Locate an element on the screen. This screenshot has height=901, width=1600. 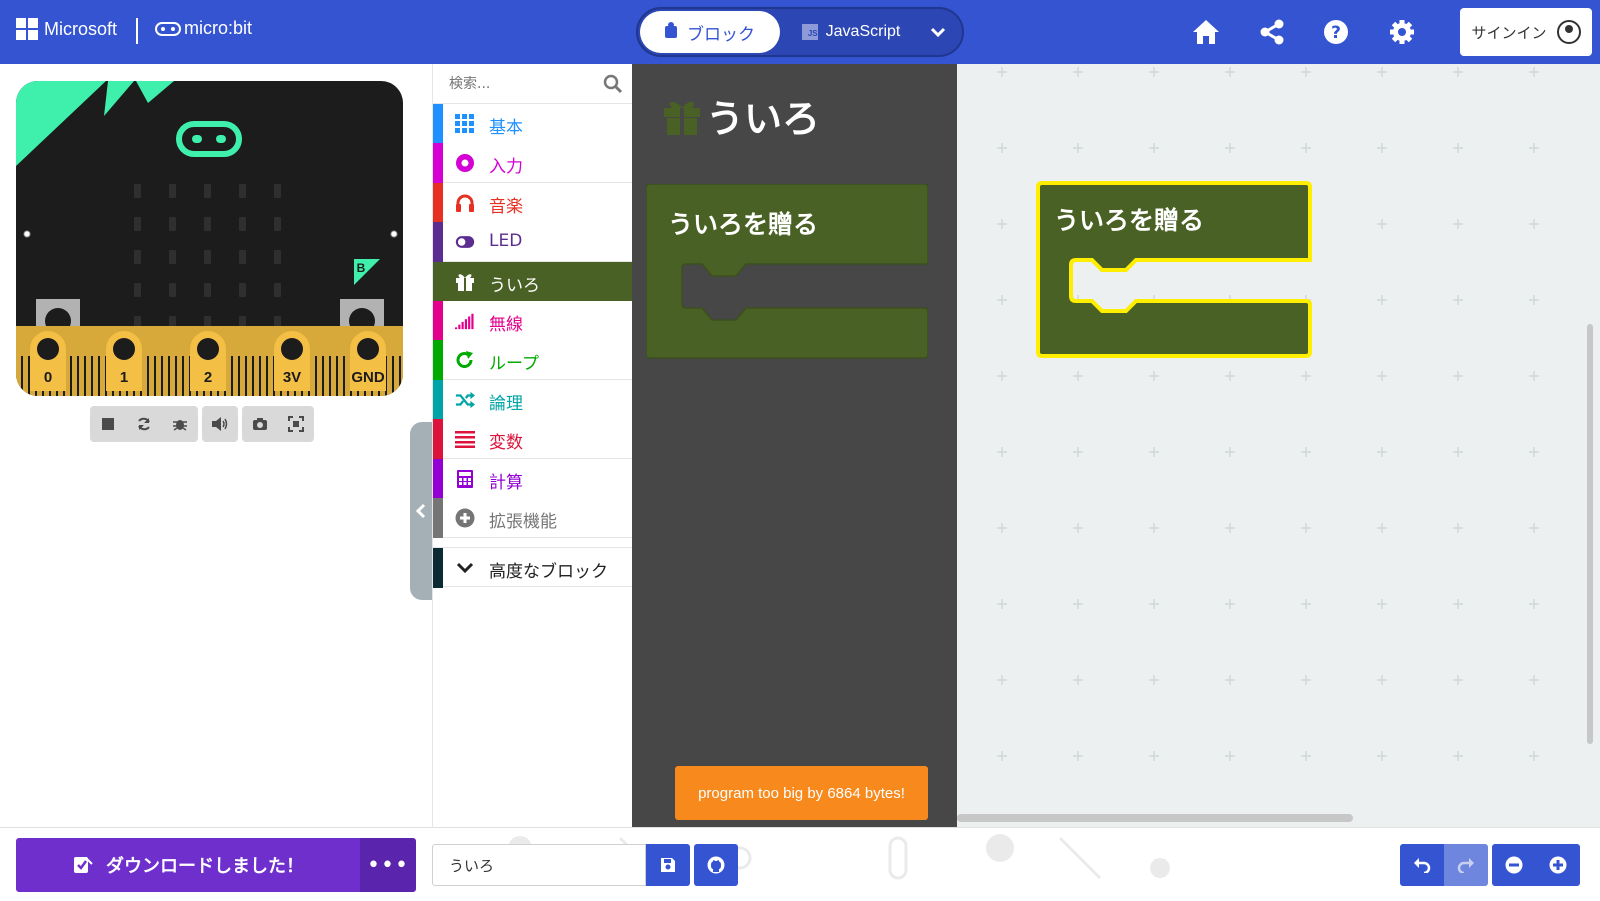
save-icon is located at coordinates (668, 865).